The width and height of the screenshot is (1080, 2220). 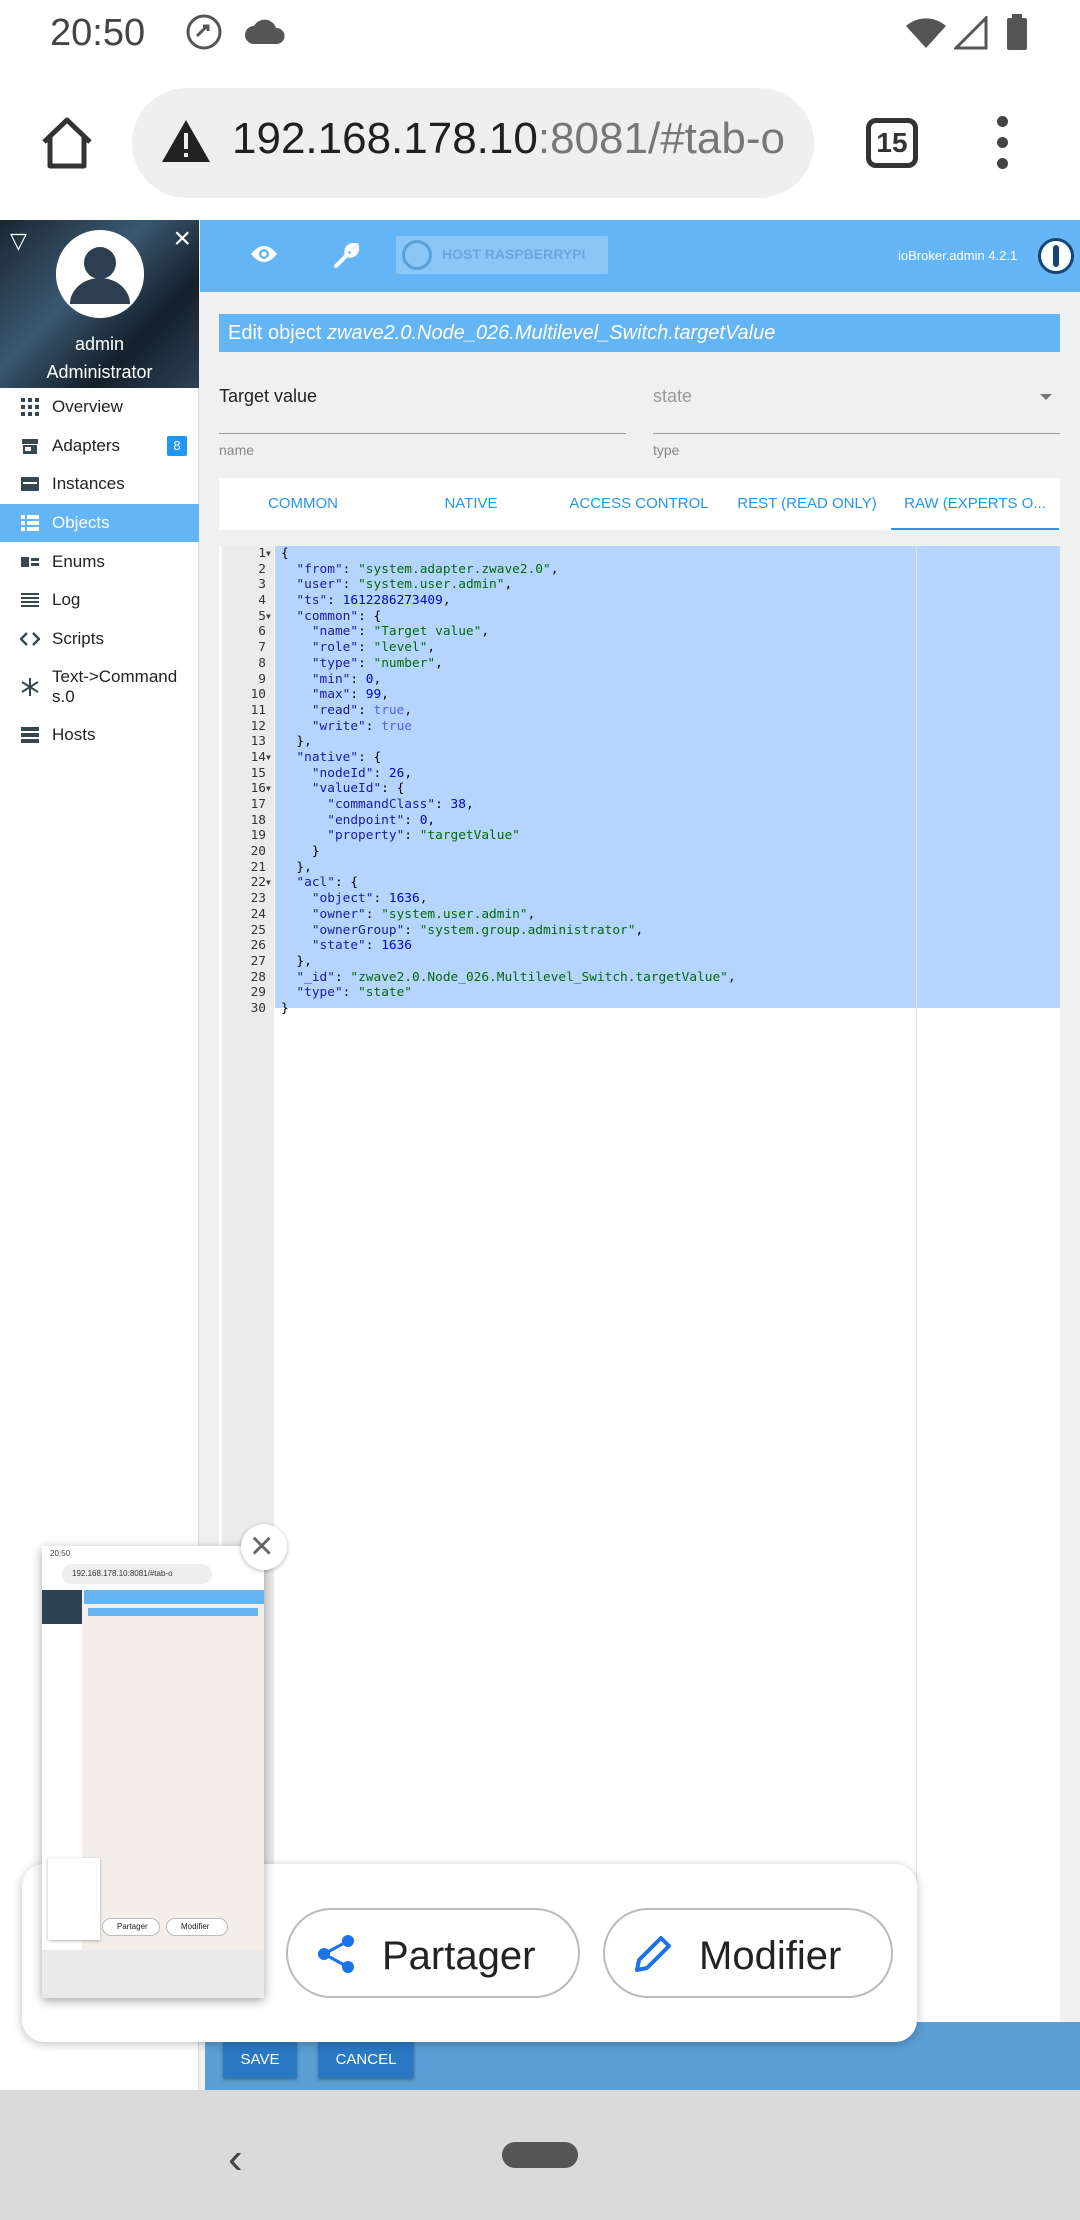 I want to click on code-text: },, so click(x=296, y=867).